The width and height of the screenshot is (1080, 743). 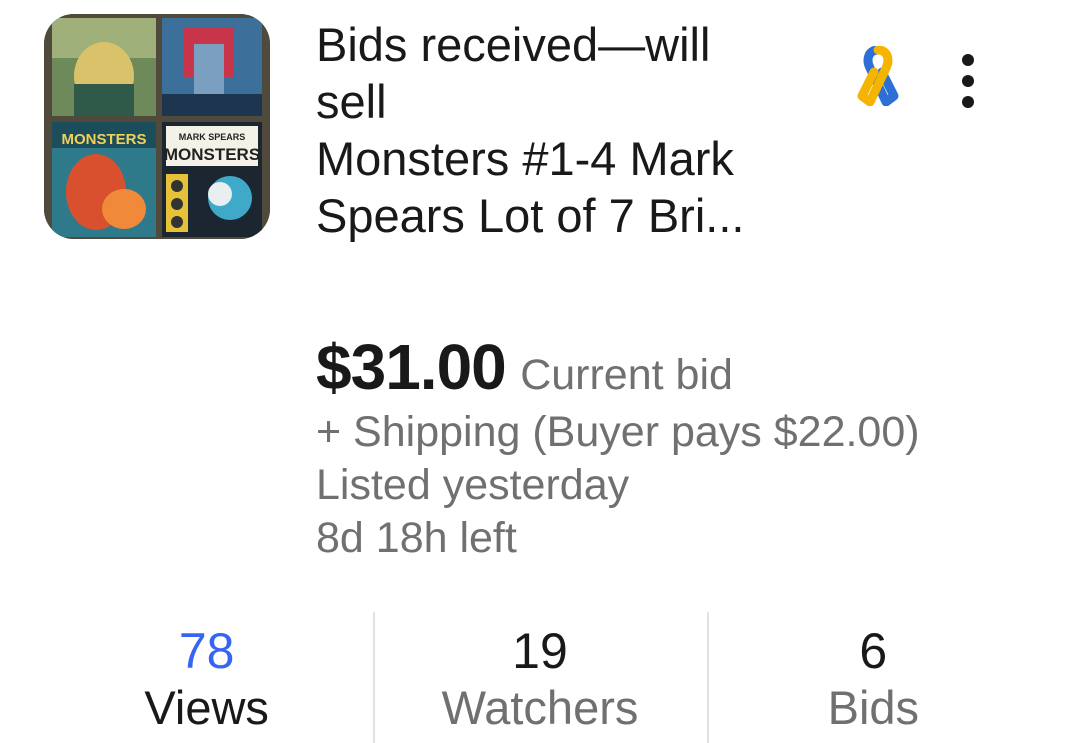 I want to click on cover-title-text: MONSTERS, so click(x=103, y=139).